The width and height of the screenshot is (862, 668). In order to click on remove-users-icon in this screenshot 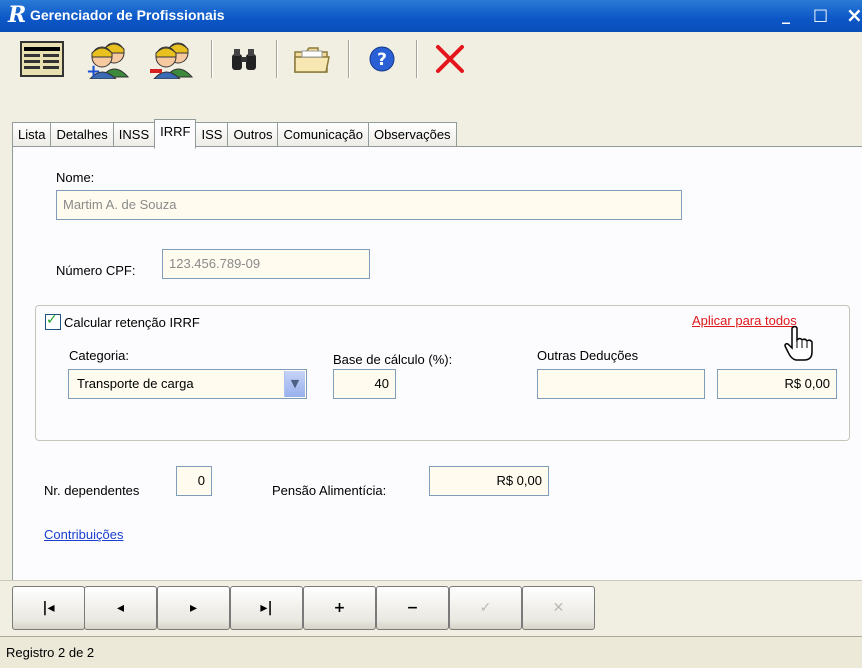, I will do `click(172, 60)`.